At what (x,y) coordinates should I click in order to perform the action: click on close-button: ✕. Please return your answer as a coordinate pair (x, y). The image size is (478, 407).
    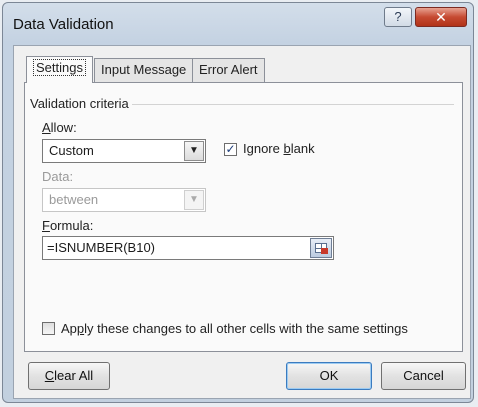
    Looking at the image, I should click on (441, 17).